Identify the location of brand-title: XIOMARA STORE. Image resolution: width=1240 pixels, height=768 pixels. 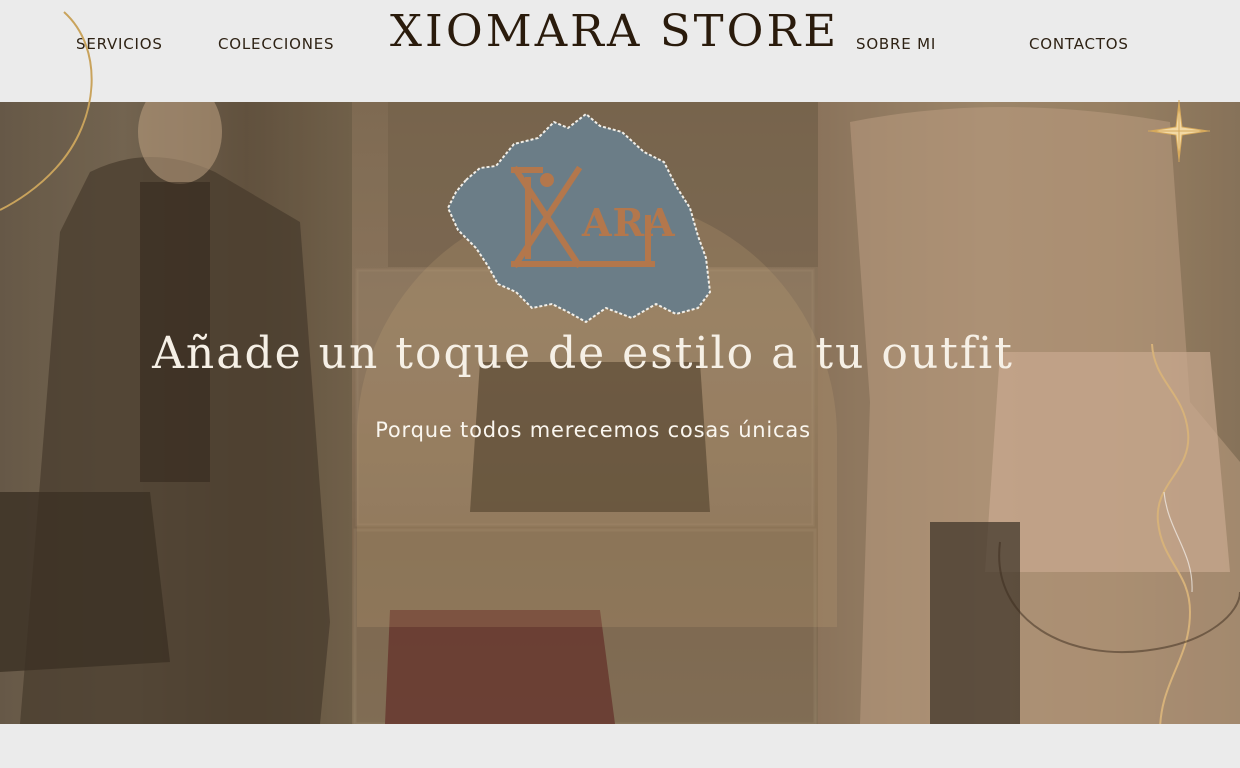
(613, 31).